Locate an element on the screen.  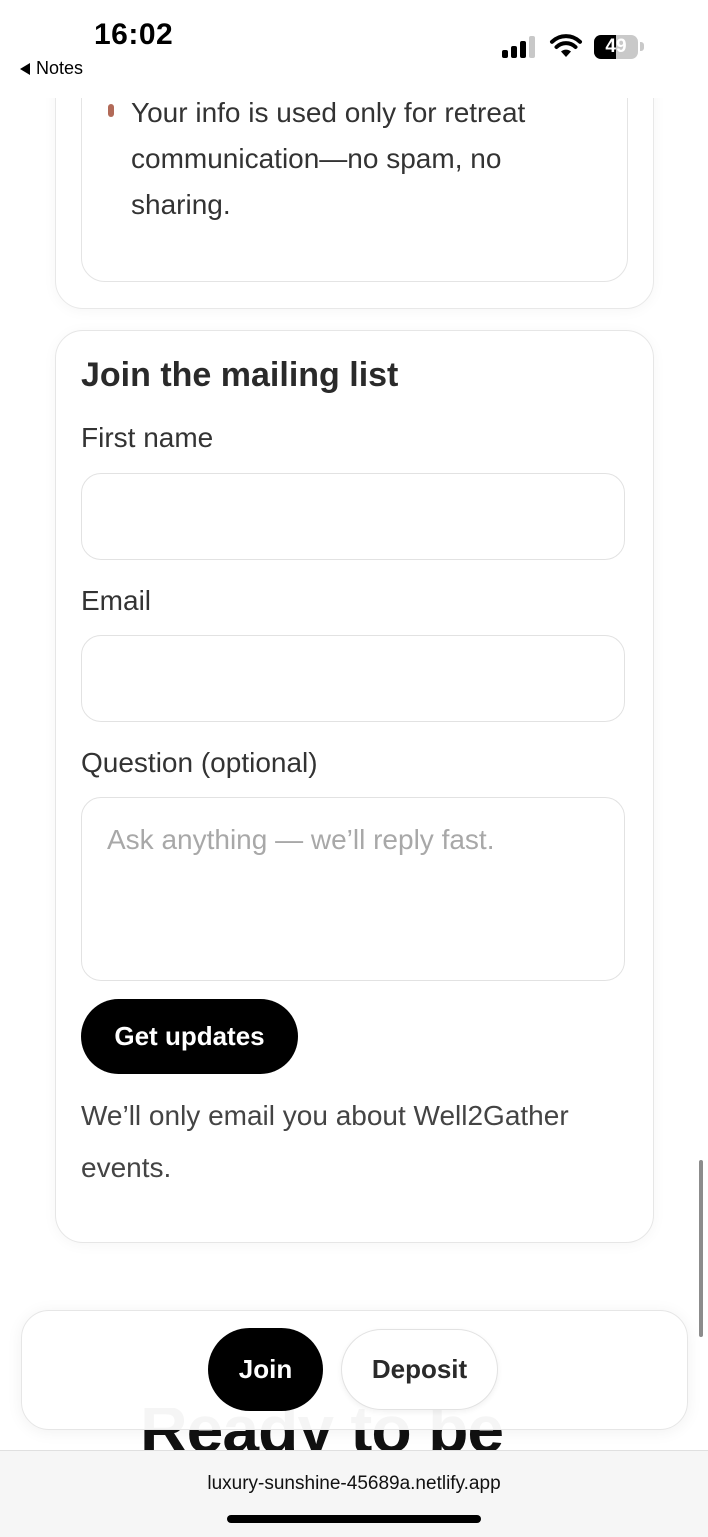
wifi-icon is located at coordinates (566, 45).